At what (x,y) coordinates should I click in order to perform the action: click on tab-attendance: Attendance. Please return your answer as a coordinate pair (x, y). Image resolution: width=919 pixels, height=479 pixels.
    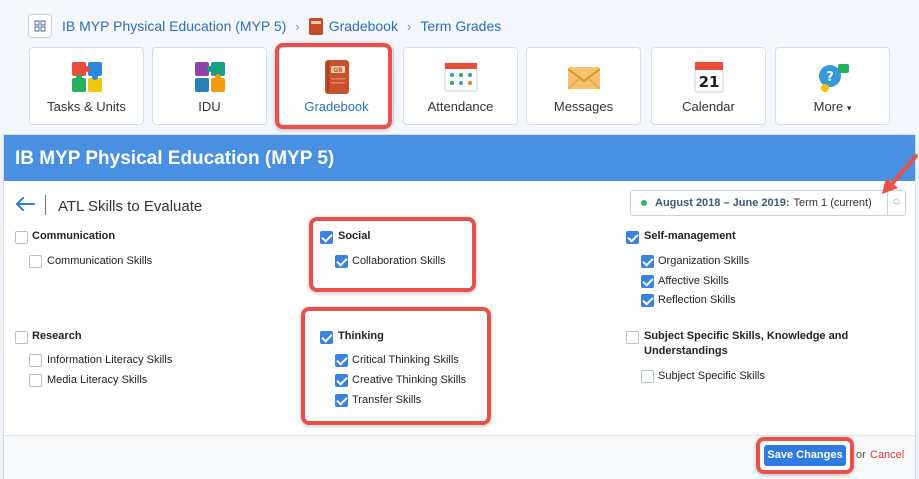
    Looking at the image, I should click on (460, 86).